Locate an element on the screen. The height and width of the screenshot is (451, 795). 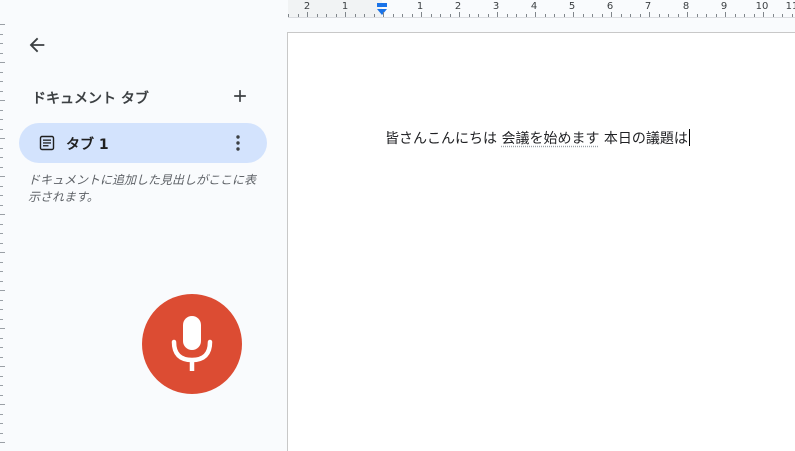
ruler-number: 5 is located at coordinates (572, 6).